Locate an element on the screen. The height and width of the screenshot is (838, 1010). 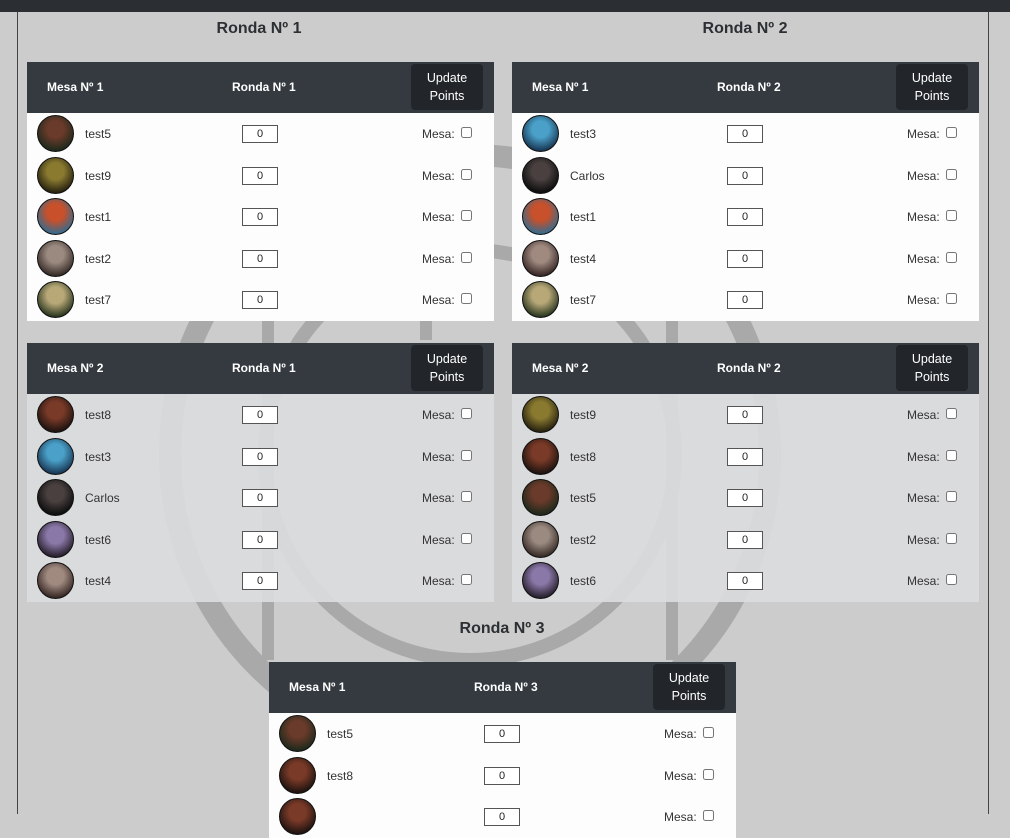
player-row: test3 Mesa: is located at coordinates (745, 134).